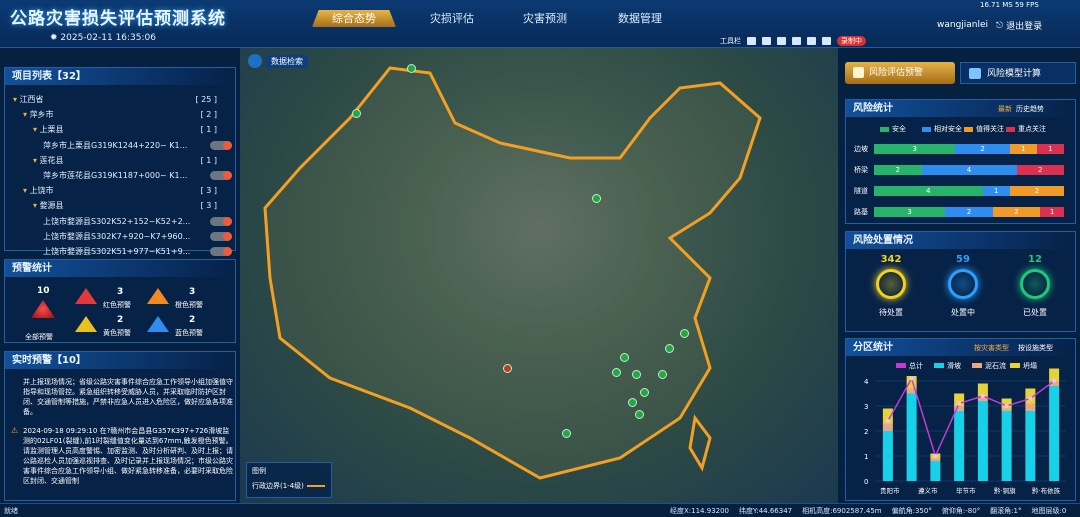 This screenshot has height=517, width=1080. Describe the element at coordinates (125, 115) in the screenshot. I see `tree-row: ▾ 萍乡市[ 2 ]` at that location.